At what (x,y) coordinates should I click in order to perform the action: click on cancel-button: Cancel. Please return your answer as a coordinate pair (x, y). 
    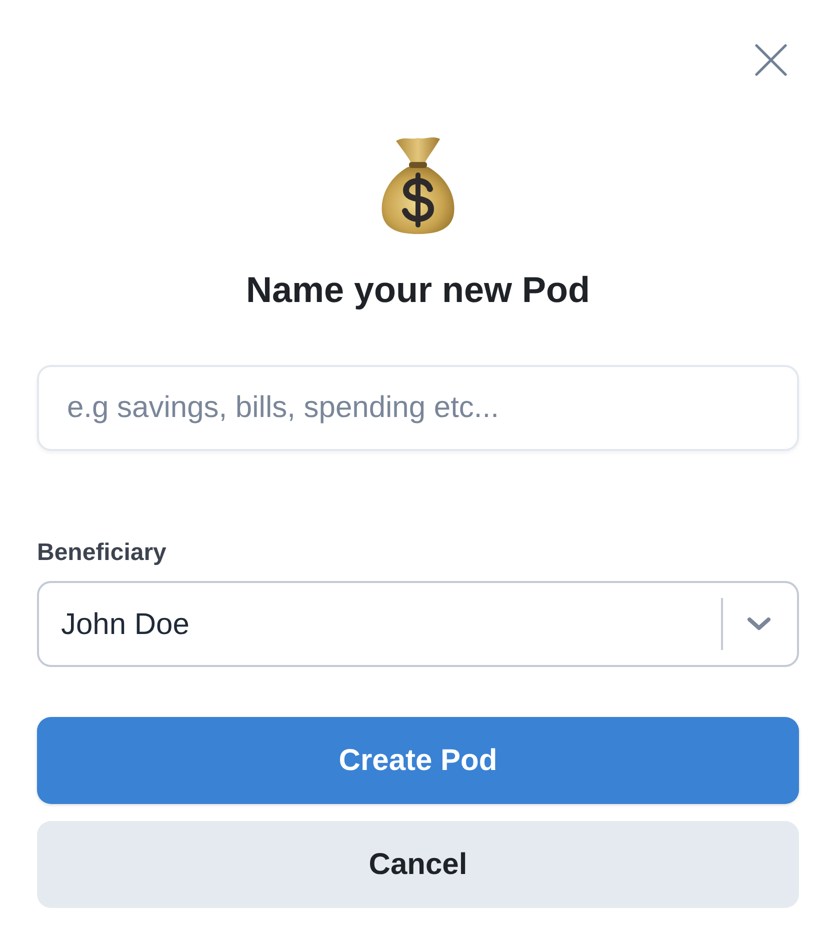
    Looking at the image, I should click on (418, 864).